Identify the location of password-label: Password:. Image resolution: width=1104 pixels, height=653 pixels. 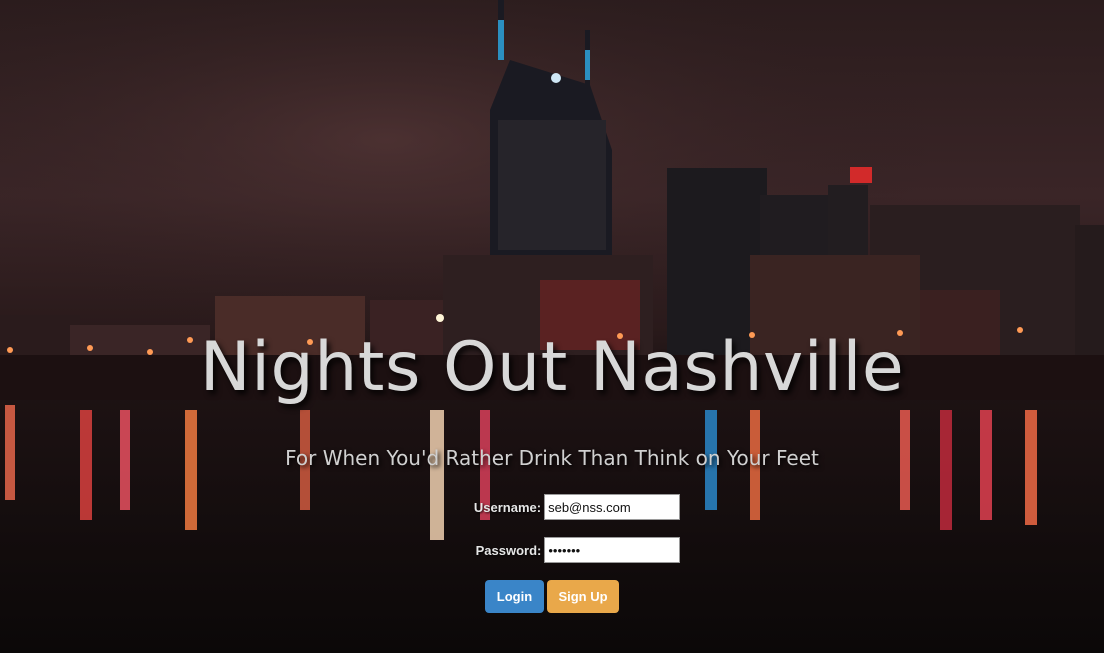
(508, 550).